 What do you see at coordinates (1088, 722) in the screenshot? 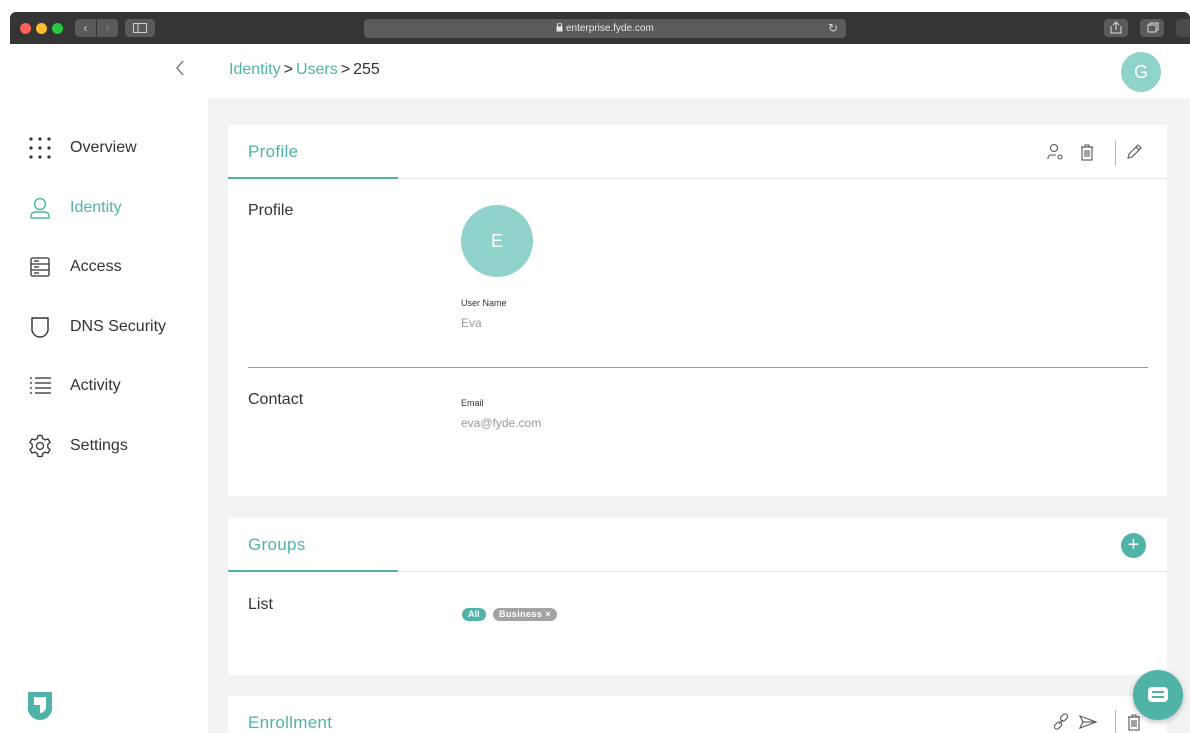
I see `send-icon` at bounding box center [1088, 722].